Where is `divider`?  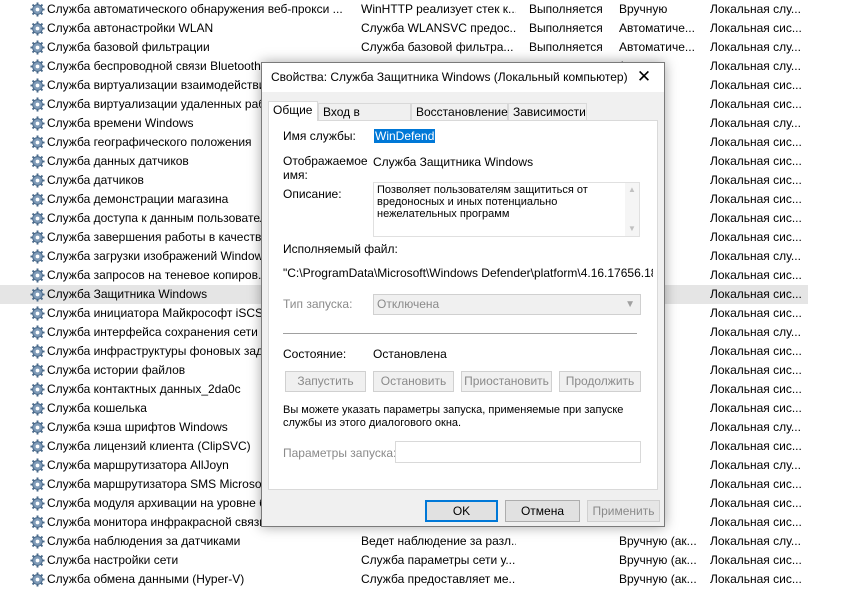 divider is located at coordinates (460, 333).